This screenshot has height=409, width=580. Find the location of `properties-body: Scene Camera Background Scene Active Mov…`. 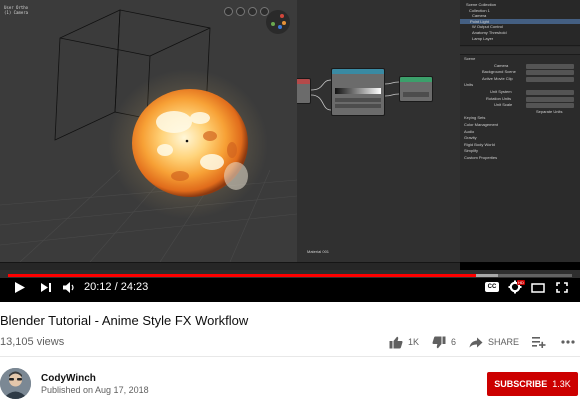

properties-body: Scene Camera Background Scene Active Mov… is located at coordinates (520, 109).